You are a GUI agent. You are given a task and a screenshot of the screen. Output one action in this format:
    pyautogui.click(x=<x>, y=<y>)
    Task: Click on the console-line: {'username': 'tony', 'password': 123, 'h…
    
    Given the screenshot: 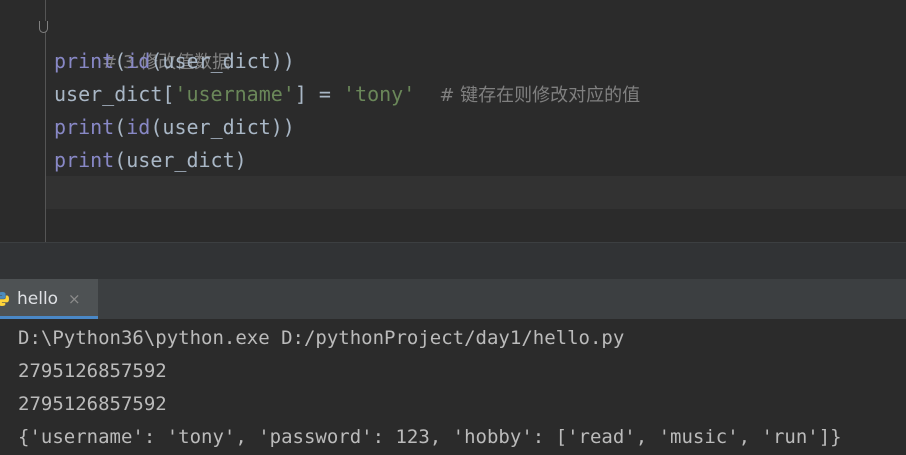 What is the action you would take?
    pyautogui.click(x=430, y=437)
    